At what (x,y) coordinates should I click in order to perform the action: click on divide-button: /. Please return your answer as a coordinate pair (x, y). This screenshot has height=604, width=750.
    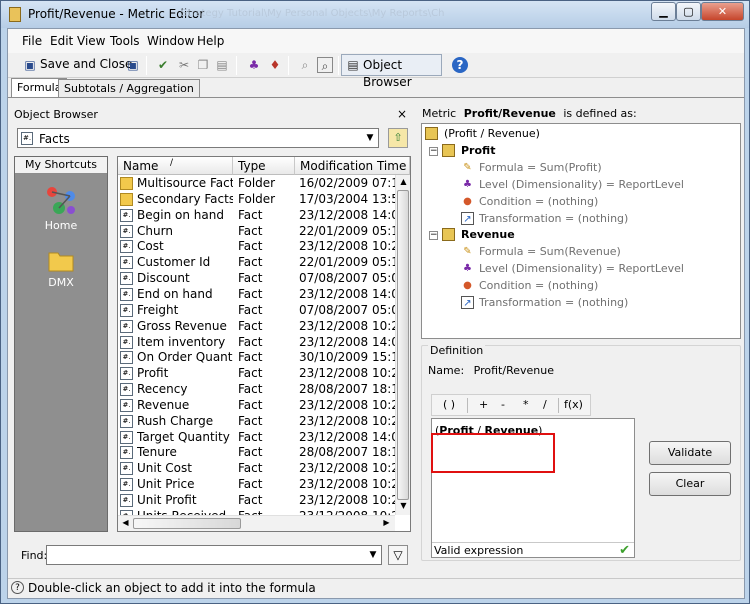
    Looking at the image, I should click on (545, 404).